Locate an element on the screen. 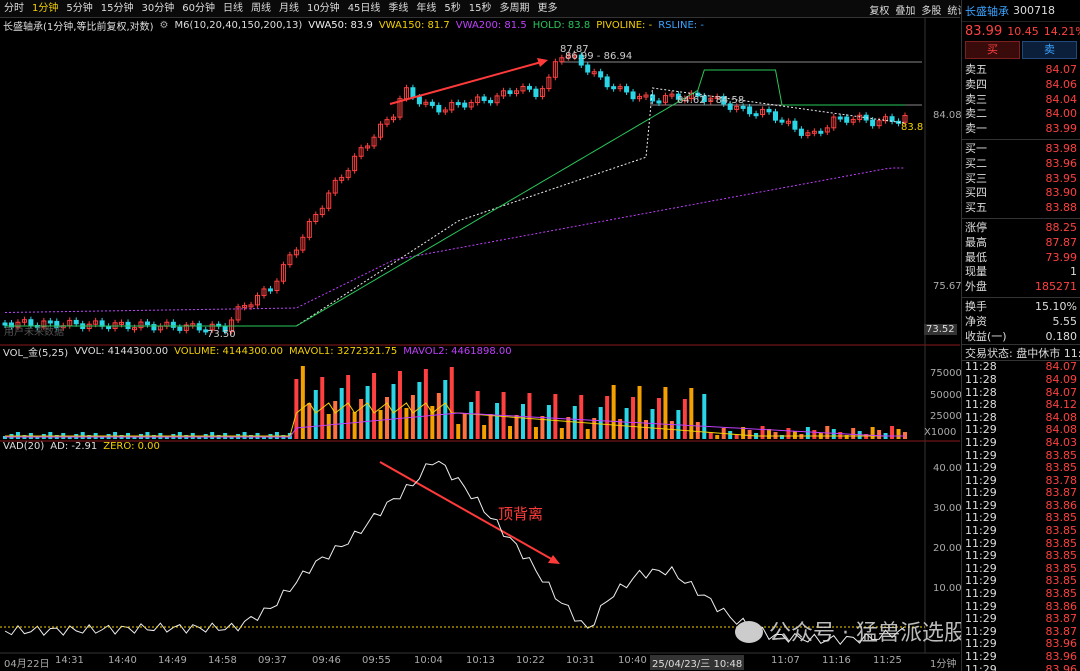  timeframe-5: 60分钟 is located at coordinates (198, 9).